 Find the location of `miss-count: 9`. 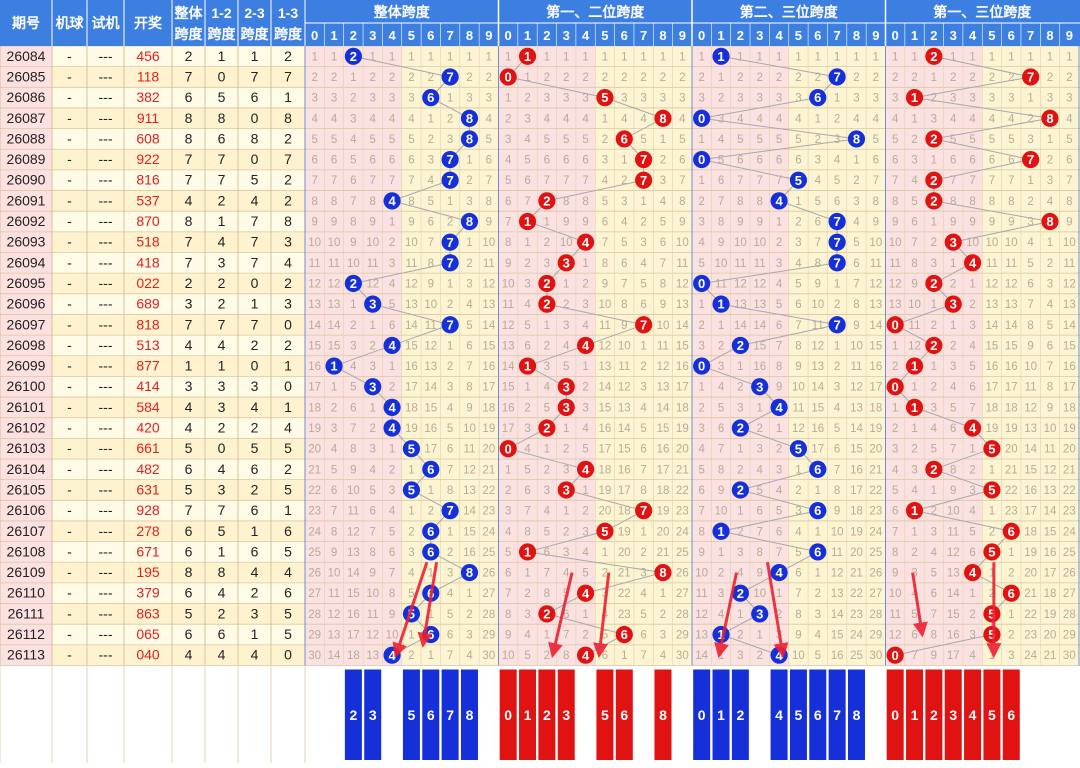

miss-count: 9 is located at coordinates (740, 223).